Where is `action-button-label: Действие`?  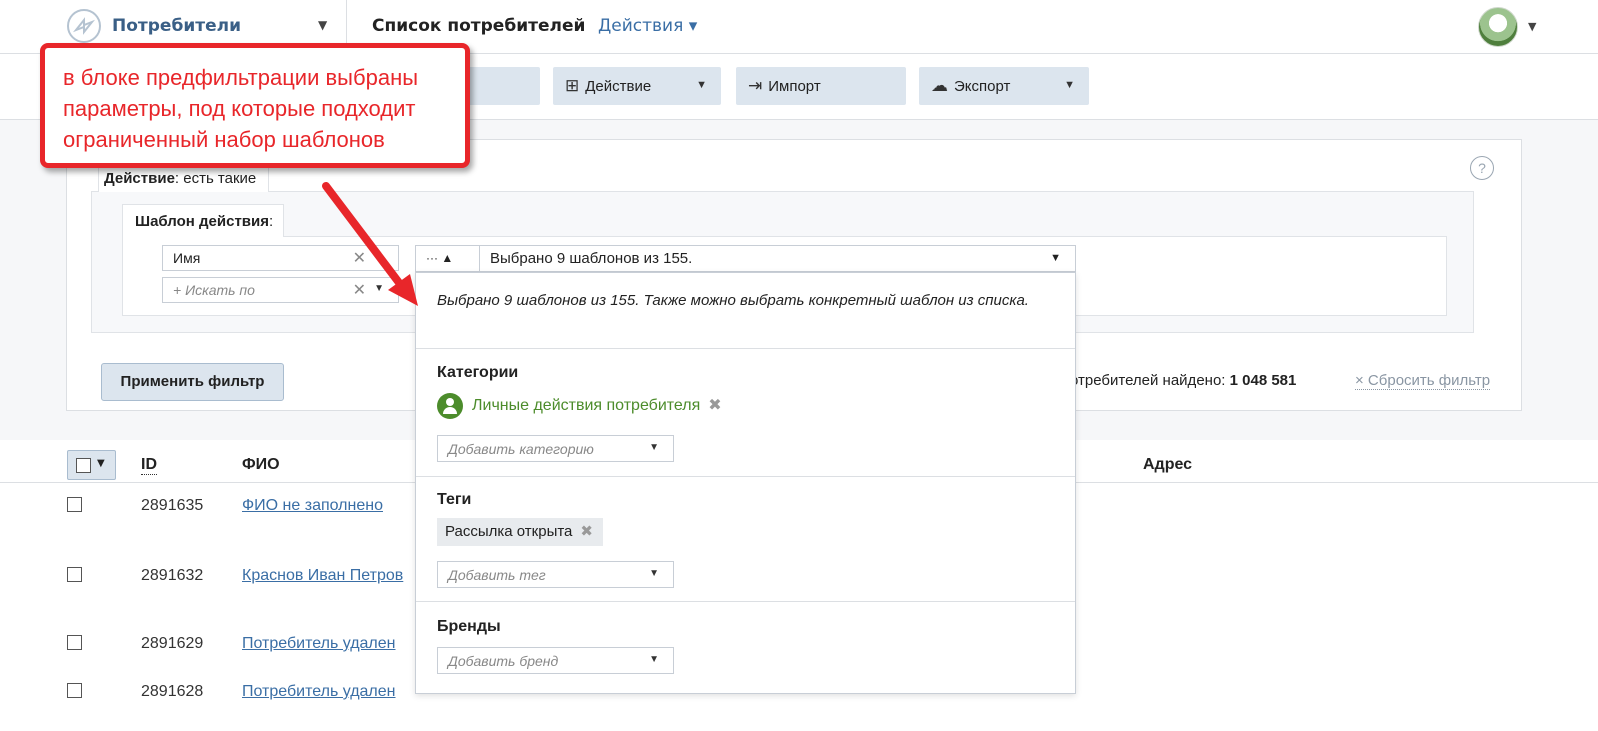 action-button-label: Действие is located at coordinates (618, 86).